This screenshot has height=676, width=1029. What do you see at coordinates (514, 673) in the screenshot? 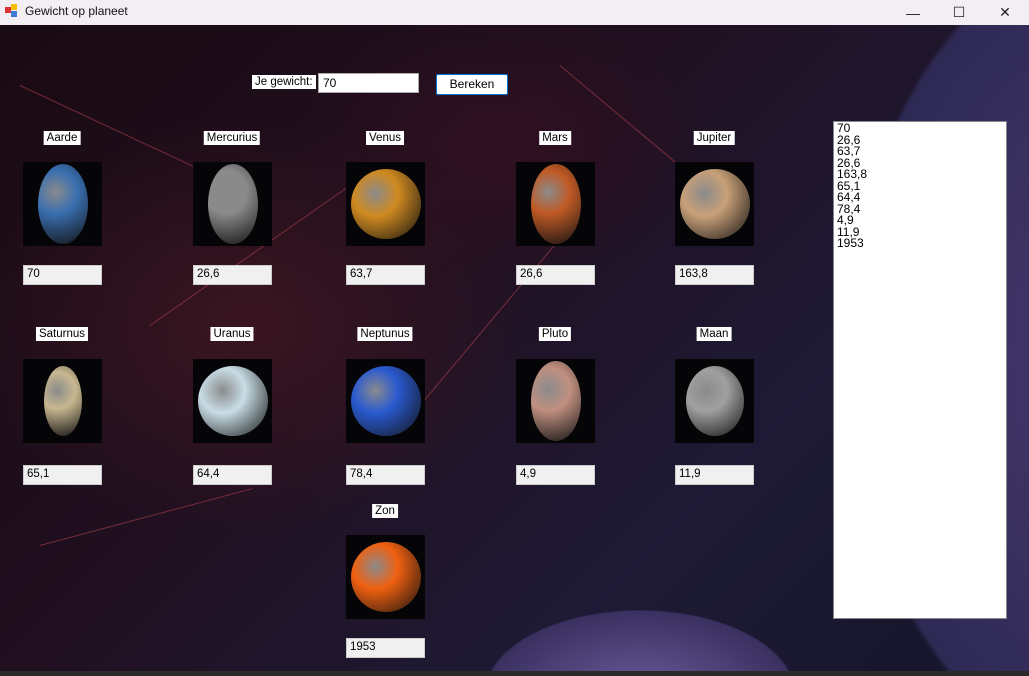
I see `taskbar-edge` at bounding box center [514, 673].